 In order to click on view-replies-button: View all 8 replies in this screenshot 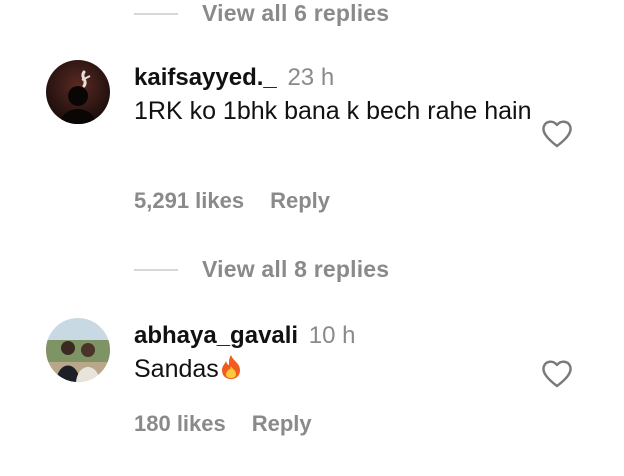, I will do `click(261, 269)`.